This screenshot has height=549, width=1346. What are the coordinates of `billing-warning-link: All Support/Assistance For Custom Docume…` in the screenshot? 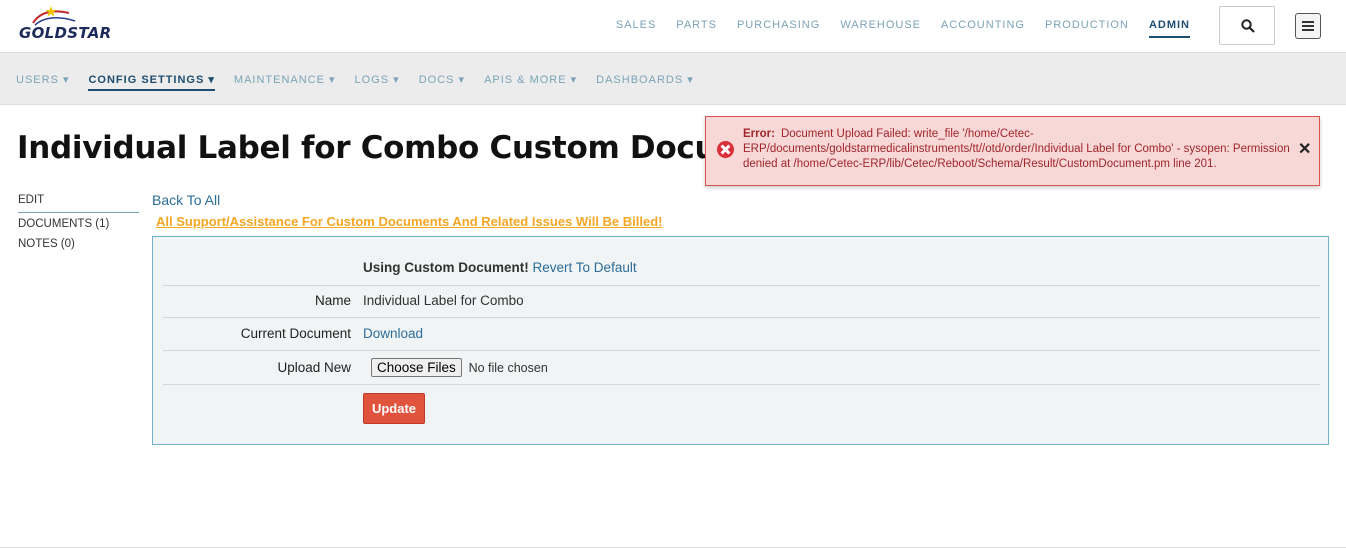 It's located at (409, 221).